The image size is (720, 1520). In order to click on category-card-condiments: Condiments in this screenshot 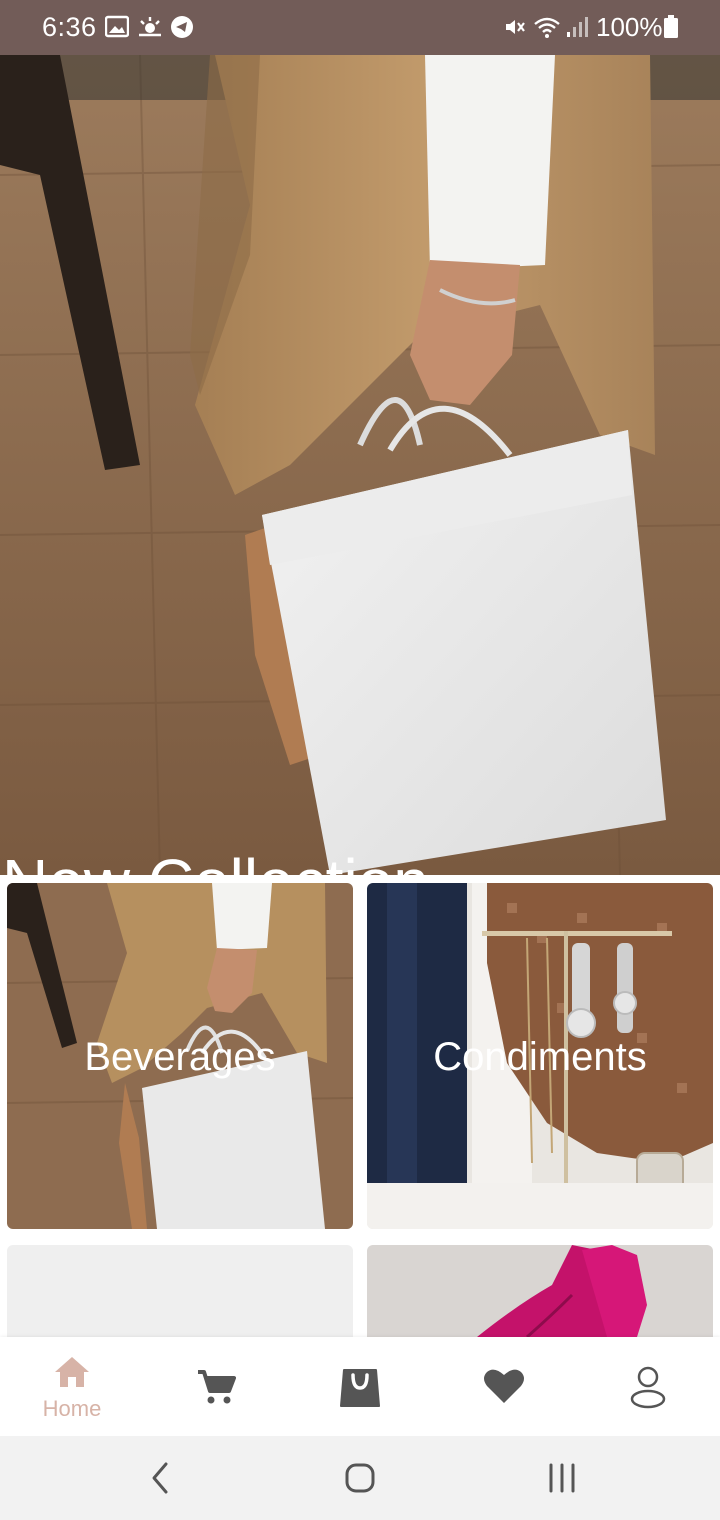, I will do `click(540, 1056)`.